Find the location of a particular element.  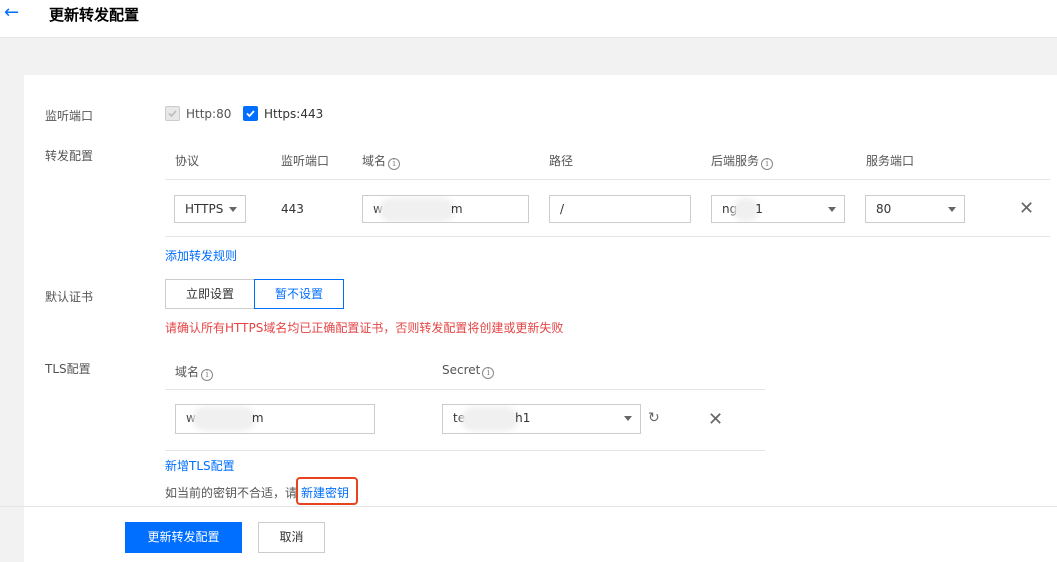

new-key-hint: 如当前的密钥不合适，请 is located at coordinates (231, 493).